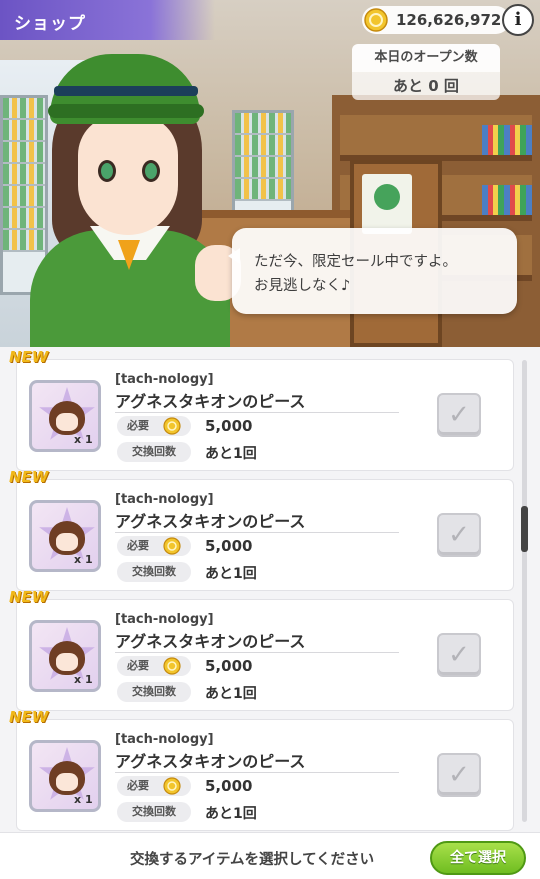 This screenshot has width=540, height=879. Describe the element at coordinates (135, 193) in the screenshot. I see `shopkeeper-character` at that location.